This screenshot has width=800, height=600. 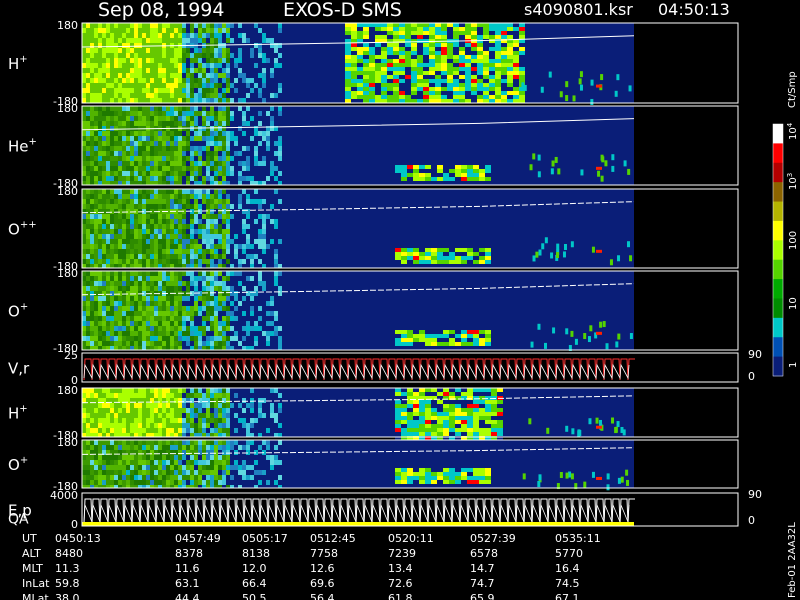 I want to click on footer-cell: 11.3, so click(x=67, y=568).